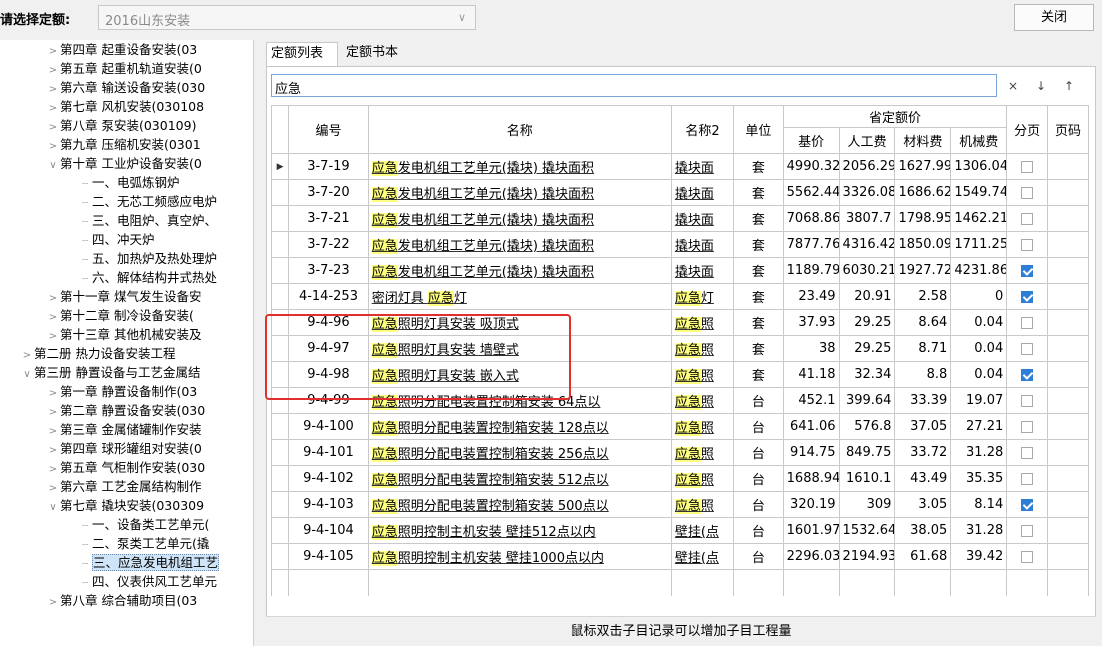 This screenshot has height=646, width=1102. What do you see at coordinates (124, 297) in the screenshot?
I see `tree-item: > 第十一章 煤气发生设备安` at bounding box center [124, 297].